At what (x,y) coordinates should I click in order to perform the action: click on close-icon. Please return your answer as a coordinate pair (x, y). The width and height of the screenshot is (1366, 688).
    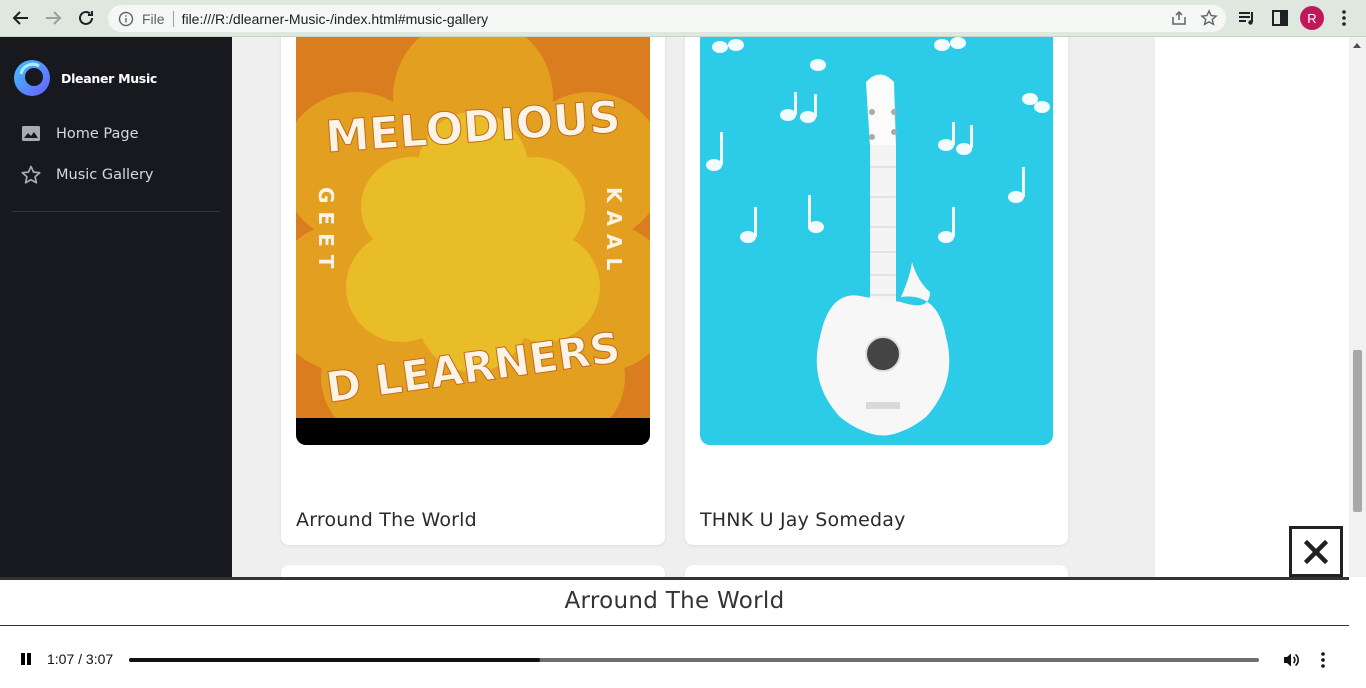
    Looking at the image, I should click on (1316, 551).